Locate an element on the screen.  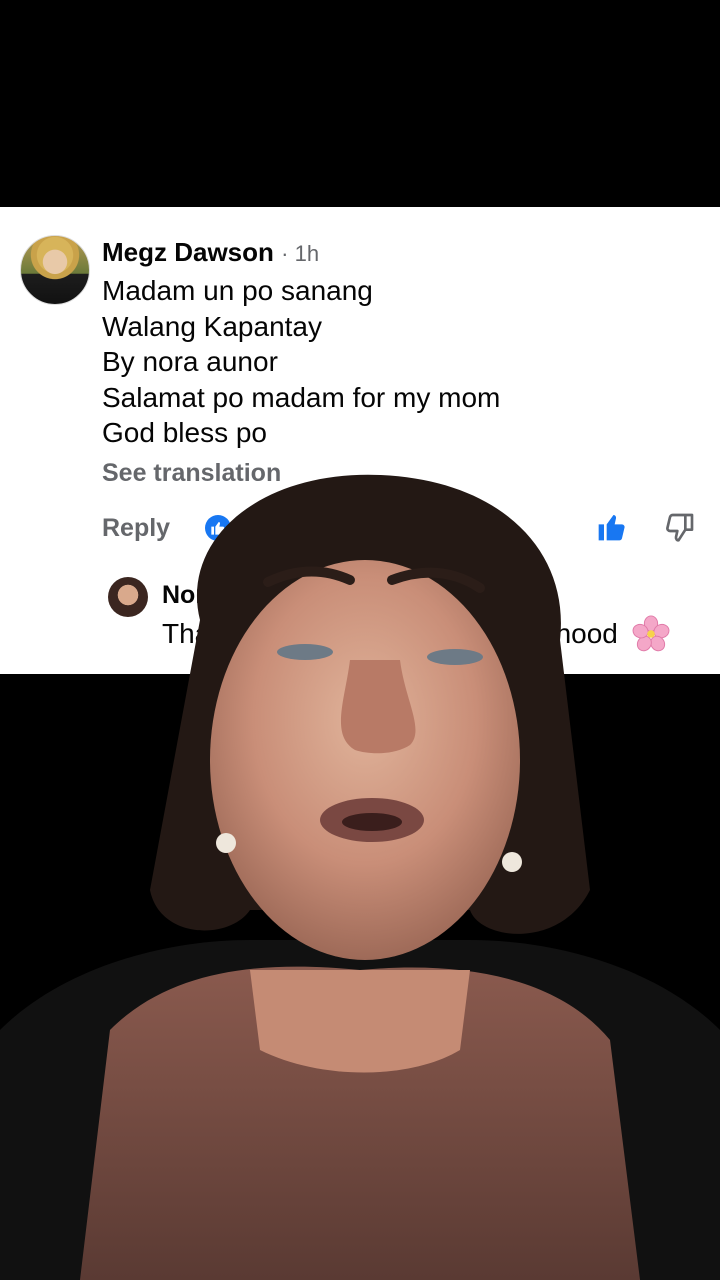
comment-author: Megz Dawson is located at coordinates (188, 252).